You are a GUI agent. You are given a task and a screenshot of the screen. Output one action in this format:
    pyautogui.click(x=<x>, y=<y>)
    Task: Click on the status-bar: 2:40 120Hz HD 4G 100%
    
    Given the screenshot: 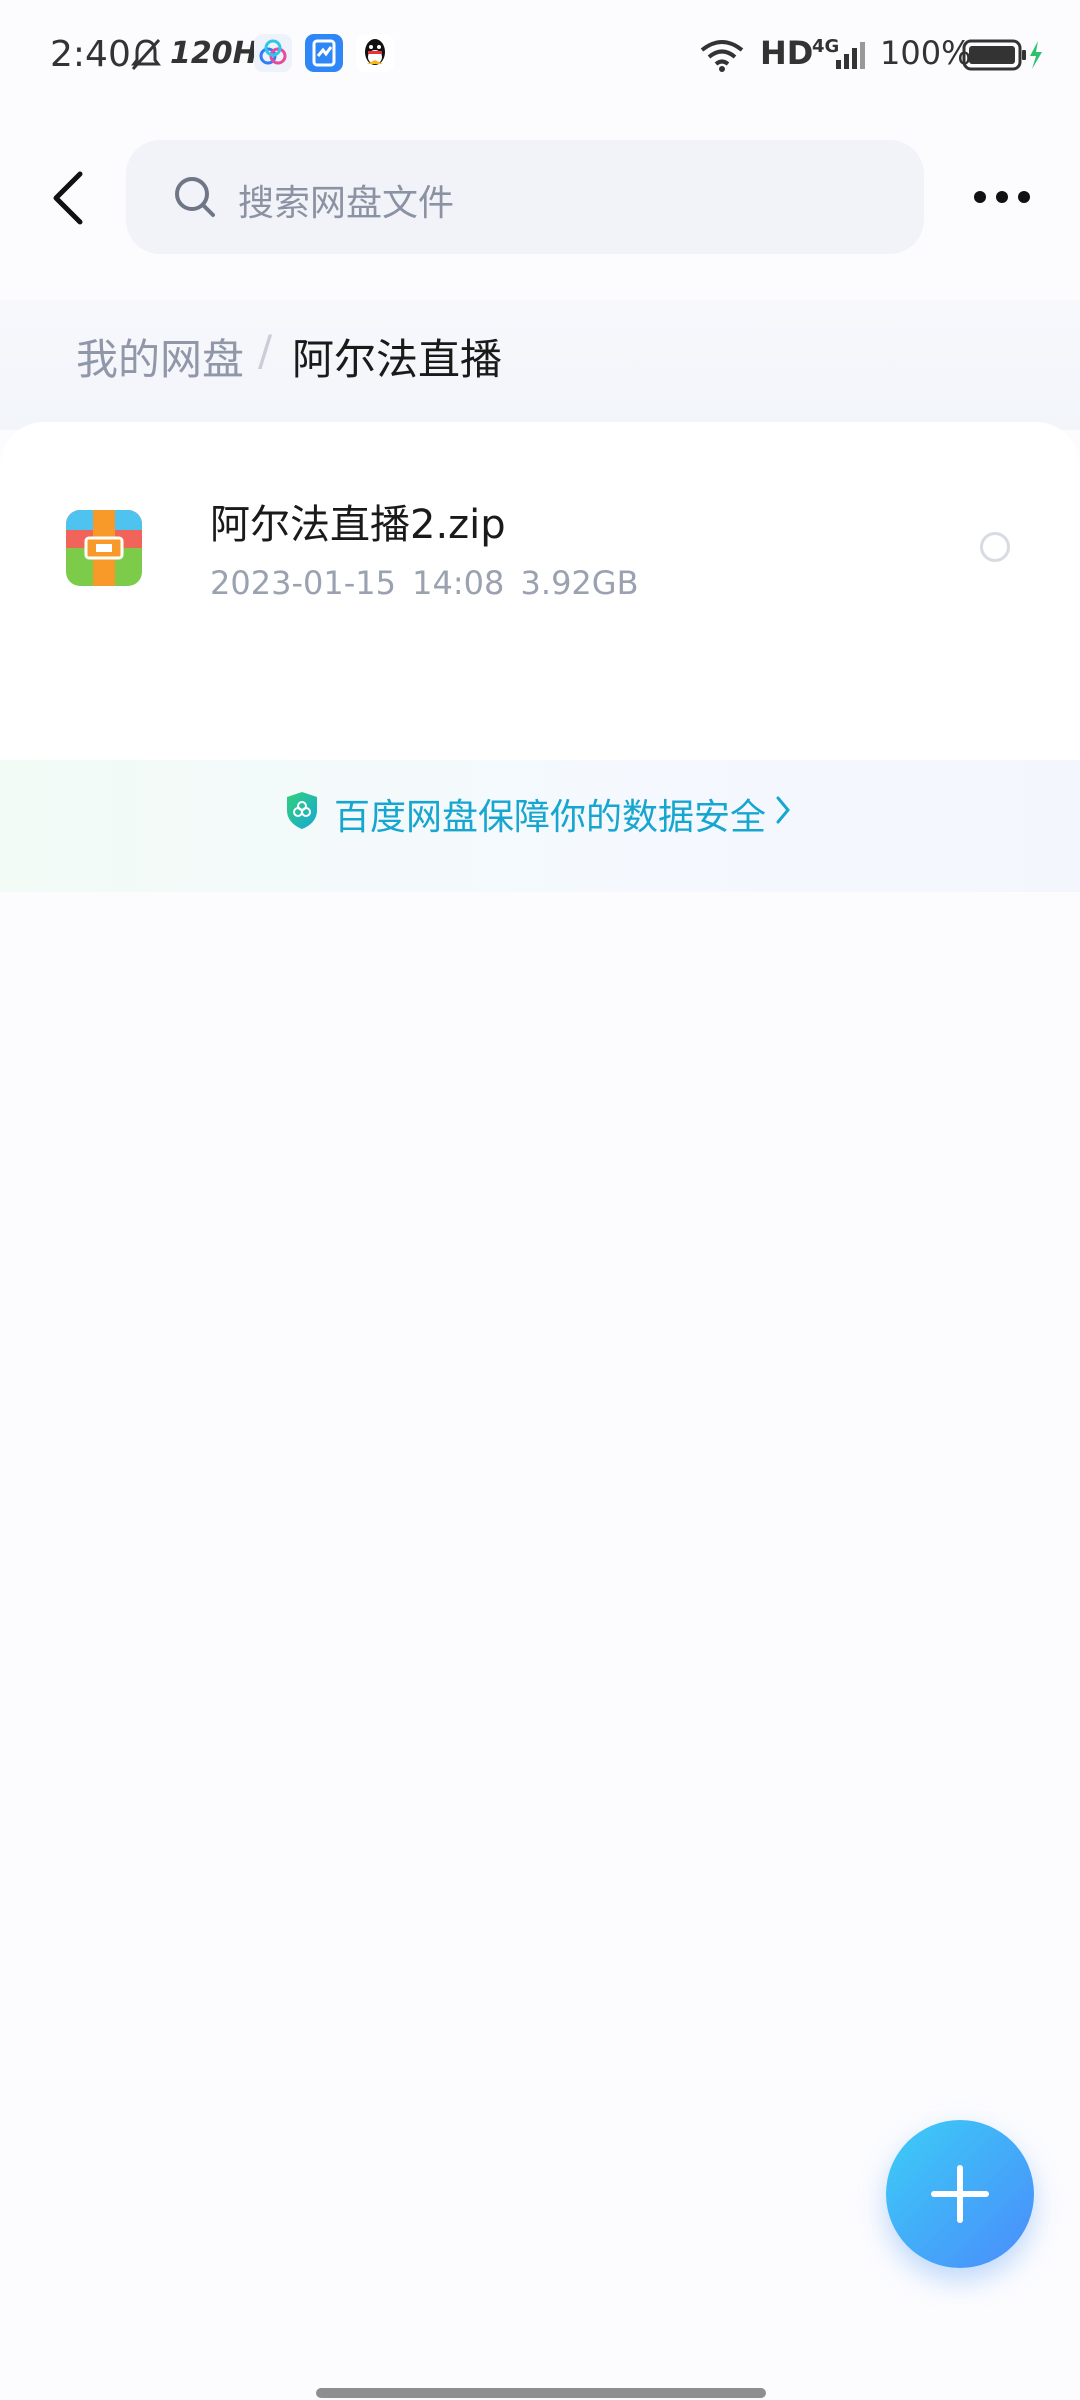 What is the action you would take?
    pyautogui.click(x=540, y=55)
    